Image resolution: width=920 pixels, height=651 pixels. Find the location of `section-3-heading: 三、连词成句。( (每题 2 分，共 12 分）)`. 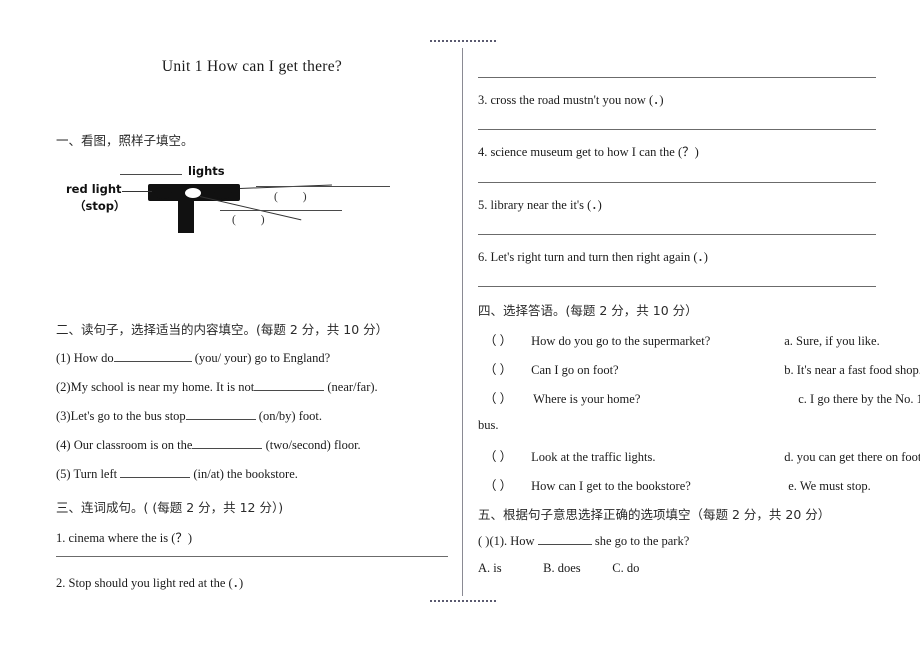

section-3-heading: 三、连词成句。( (每题 2 分，共 12 分）) is located at coordinates (170, 507).